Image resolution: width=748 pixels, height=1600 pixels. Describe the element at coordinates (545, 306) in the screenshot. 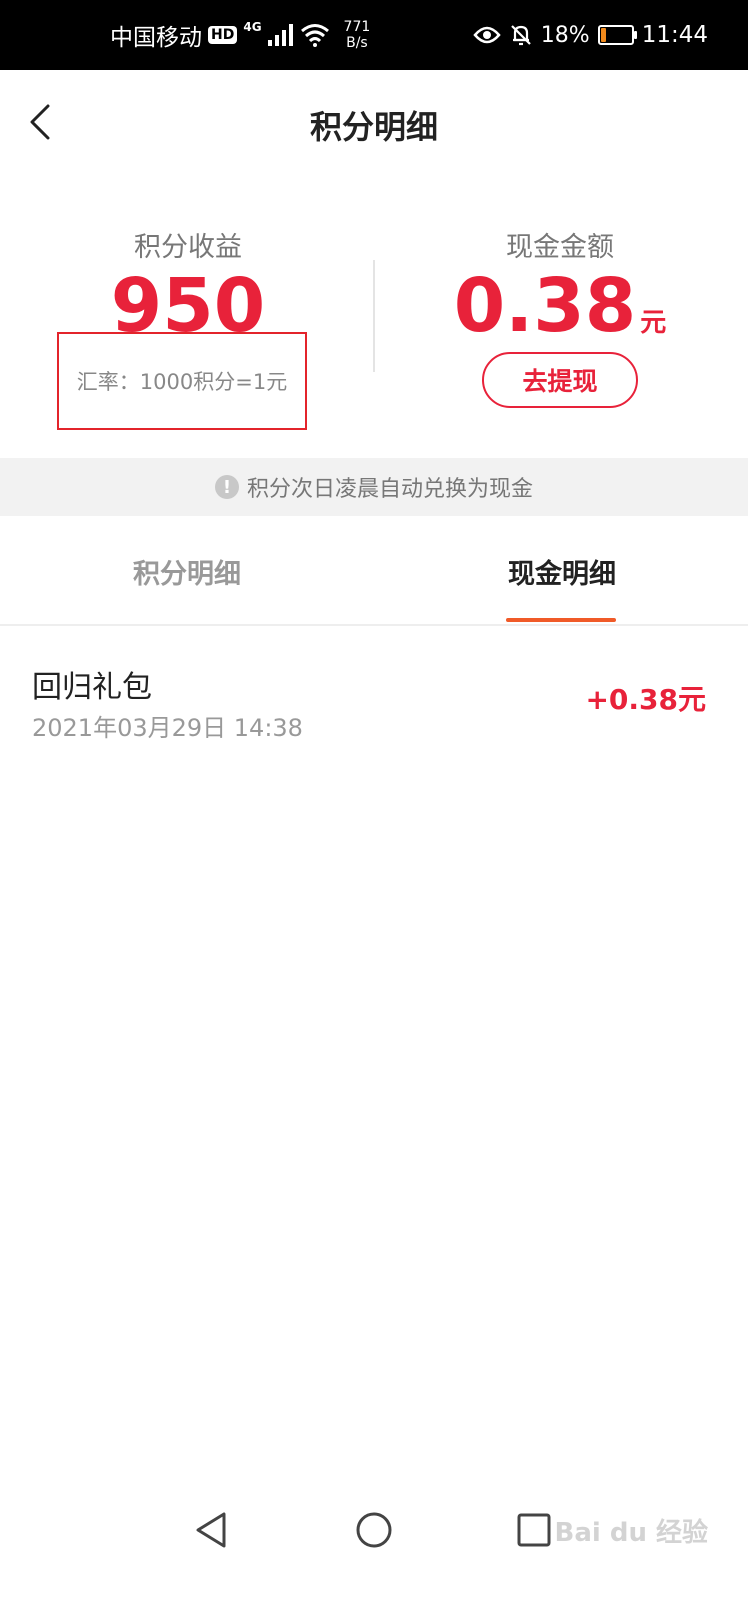

I see `cash-value: 0.38` at that location.